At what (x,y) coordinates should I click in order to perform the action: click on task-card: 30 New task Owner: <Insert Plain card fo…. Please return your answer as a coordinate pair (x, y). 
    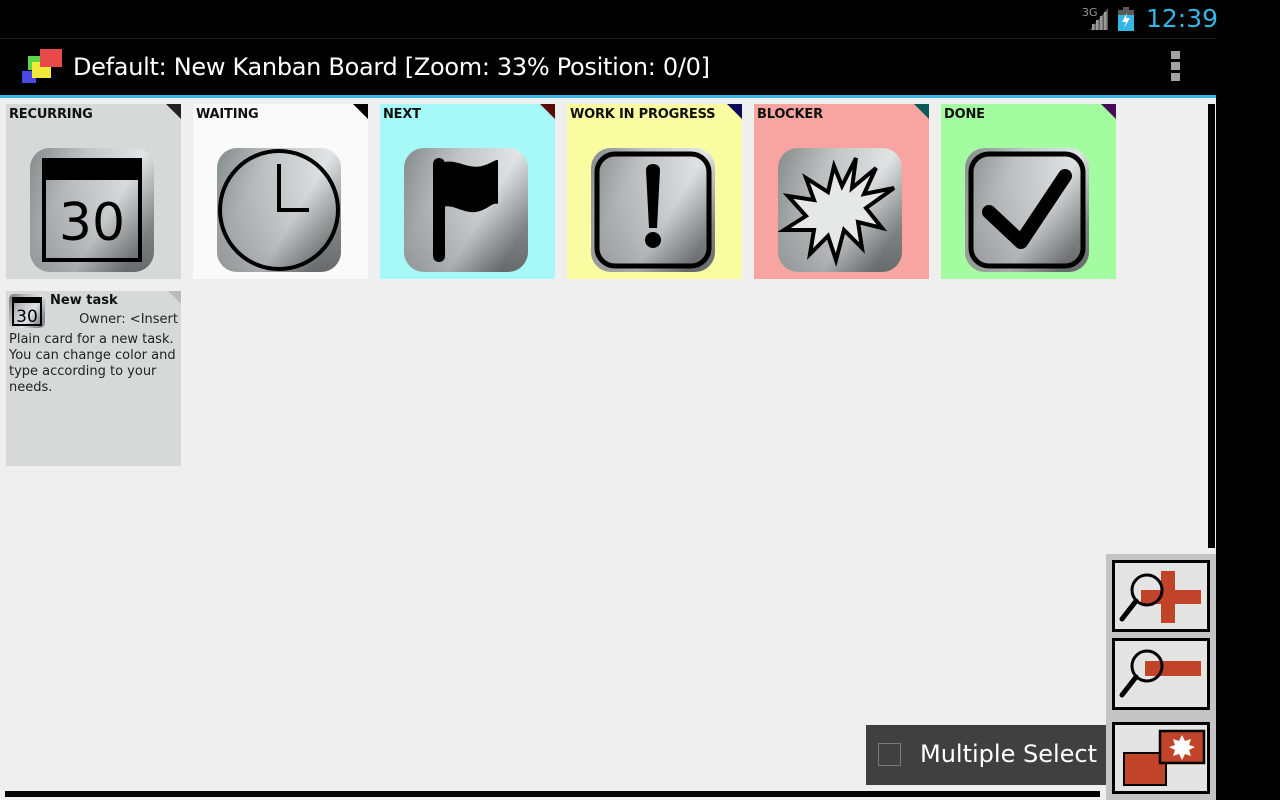
    Looking at the image, I should click on (93, 378).